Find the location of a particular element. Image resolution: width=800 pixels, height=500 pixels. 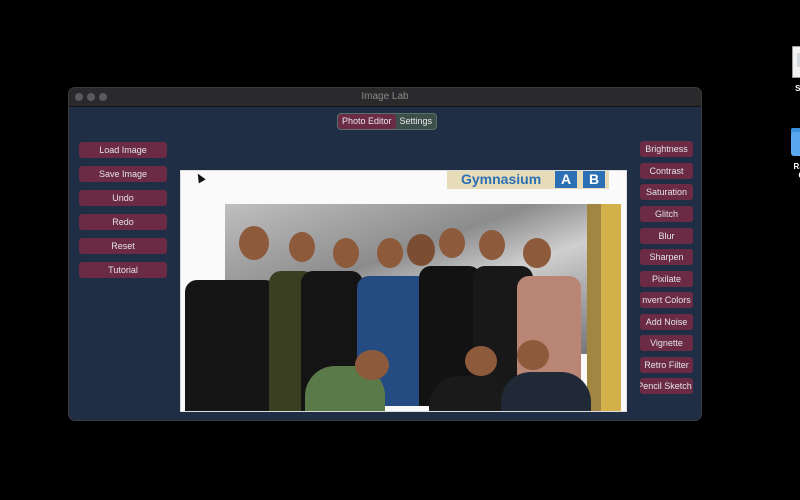

invert-colors-button: nvert Colors is located at coordinates (666, 300).